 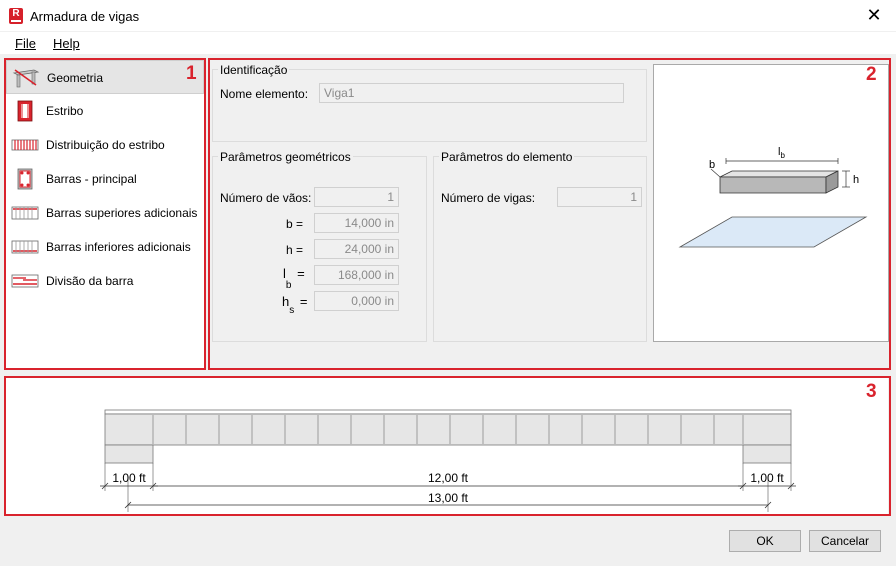 What do you see at coordinates (191, 73) in the screenshot?
I see `callout-number-1: 1` at bounding box center [191, 73].